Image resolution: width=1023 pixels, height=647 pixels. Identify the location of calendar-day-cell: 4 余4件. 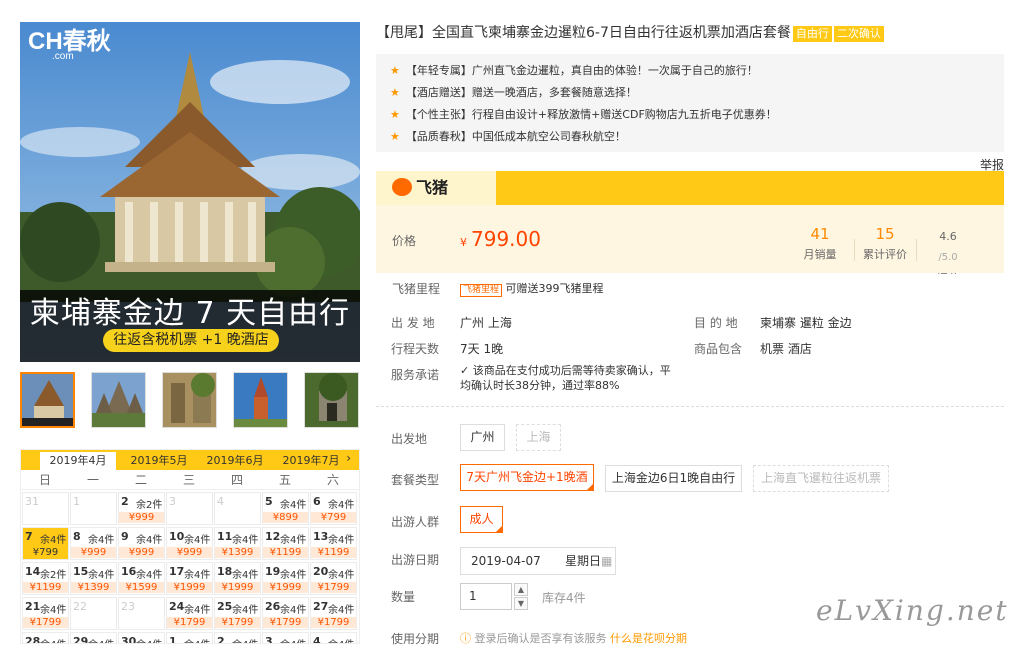
(333, 637).